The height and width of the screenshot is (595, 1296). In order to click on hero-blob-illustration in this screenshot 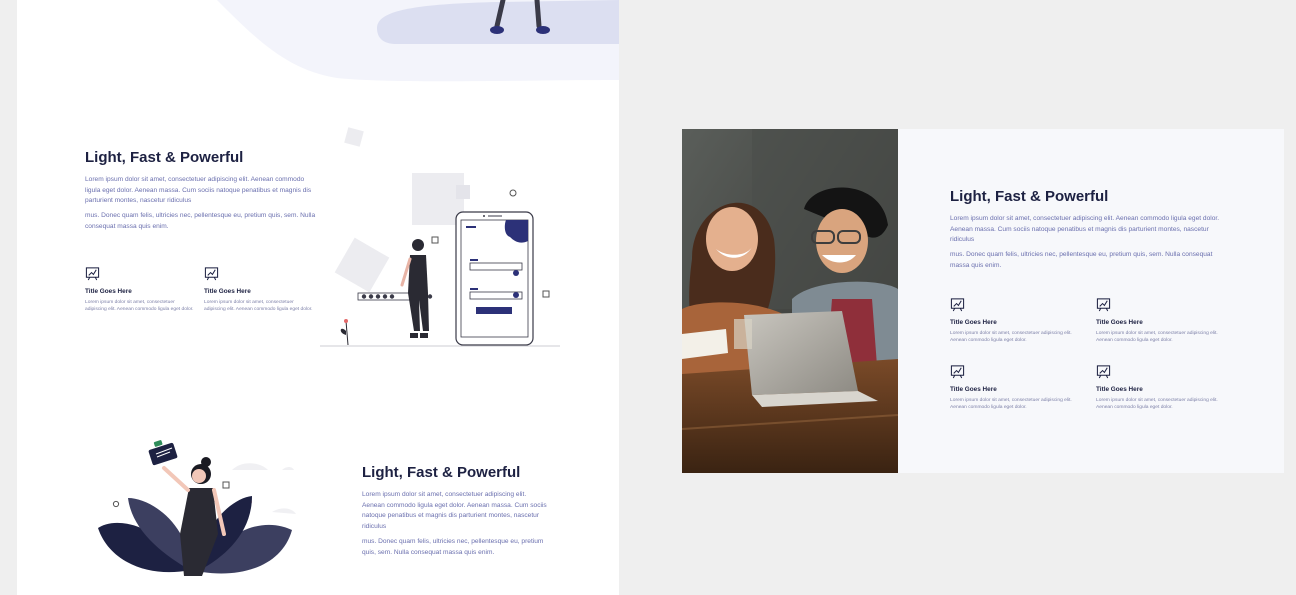, I will do `click(418, 41)`.